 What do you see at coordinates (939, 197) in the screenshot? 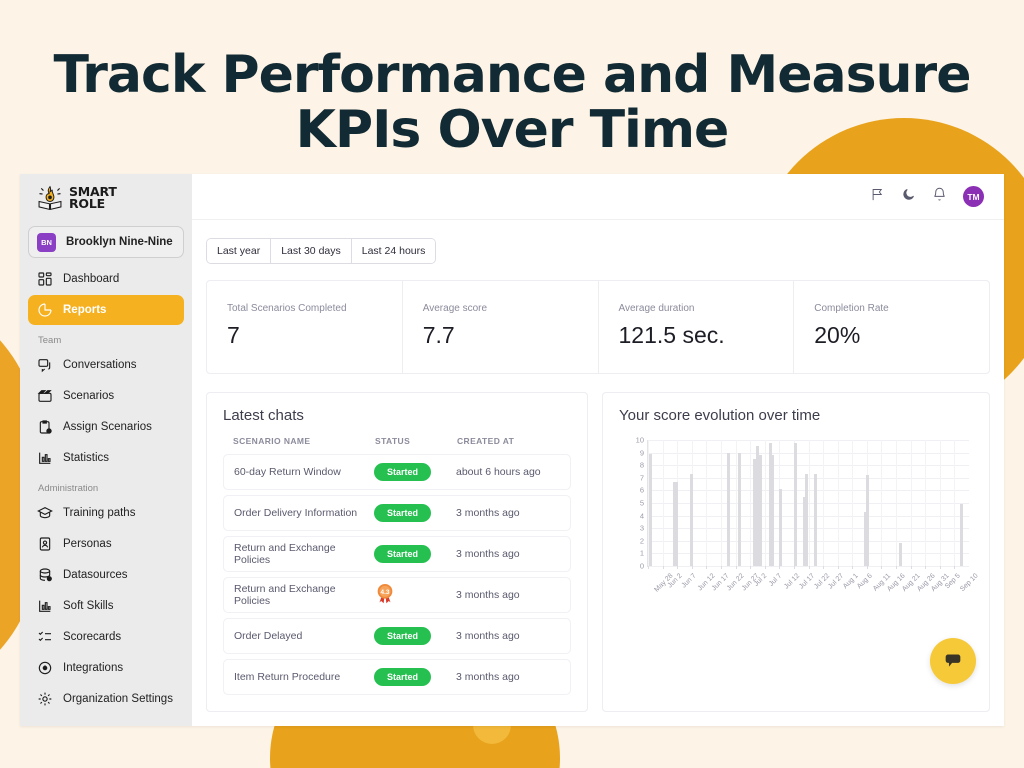
I see `bell-icon` at bounding box center [939, 197].